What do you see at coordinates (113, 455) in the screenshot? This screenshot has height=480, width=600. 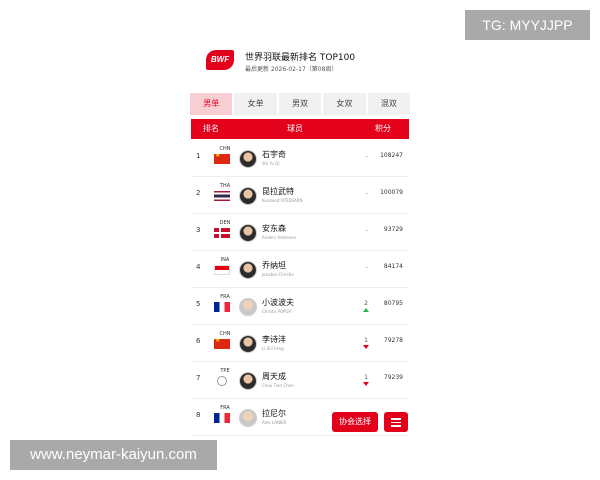 I see `site-watermark: www.neymar-kaiyun.com` at bounding box center [113, 455].